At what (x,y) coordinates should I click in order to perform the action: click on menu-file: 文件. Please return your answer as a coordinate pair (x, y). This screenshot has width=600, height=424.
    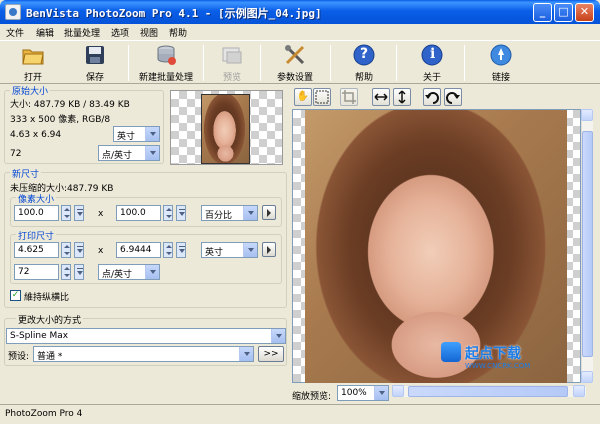
    Looking at the image, I should click on (15, 32).